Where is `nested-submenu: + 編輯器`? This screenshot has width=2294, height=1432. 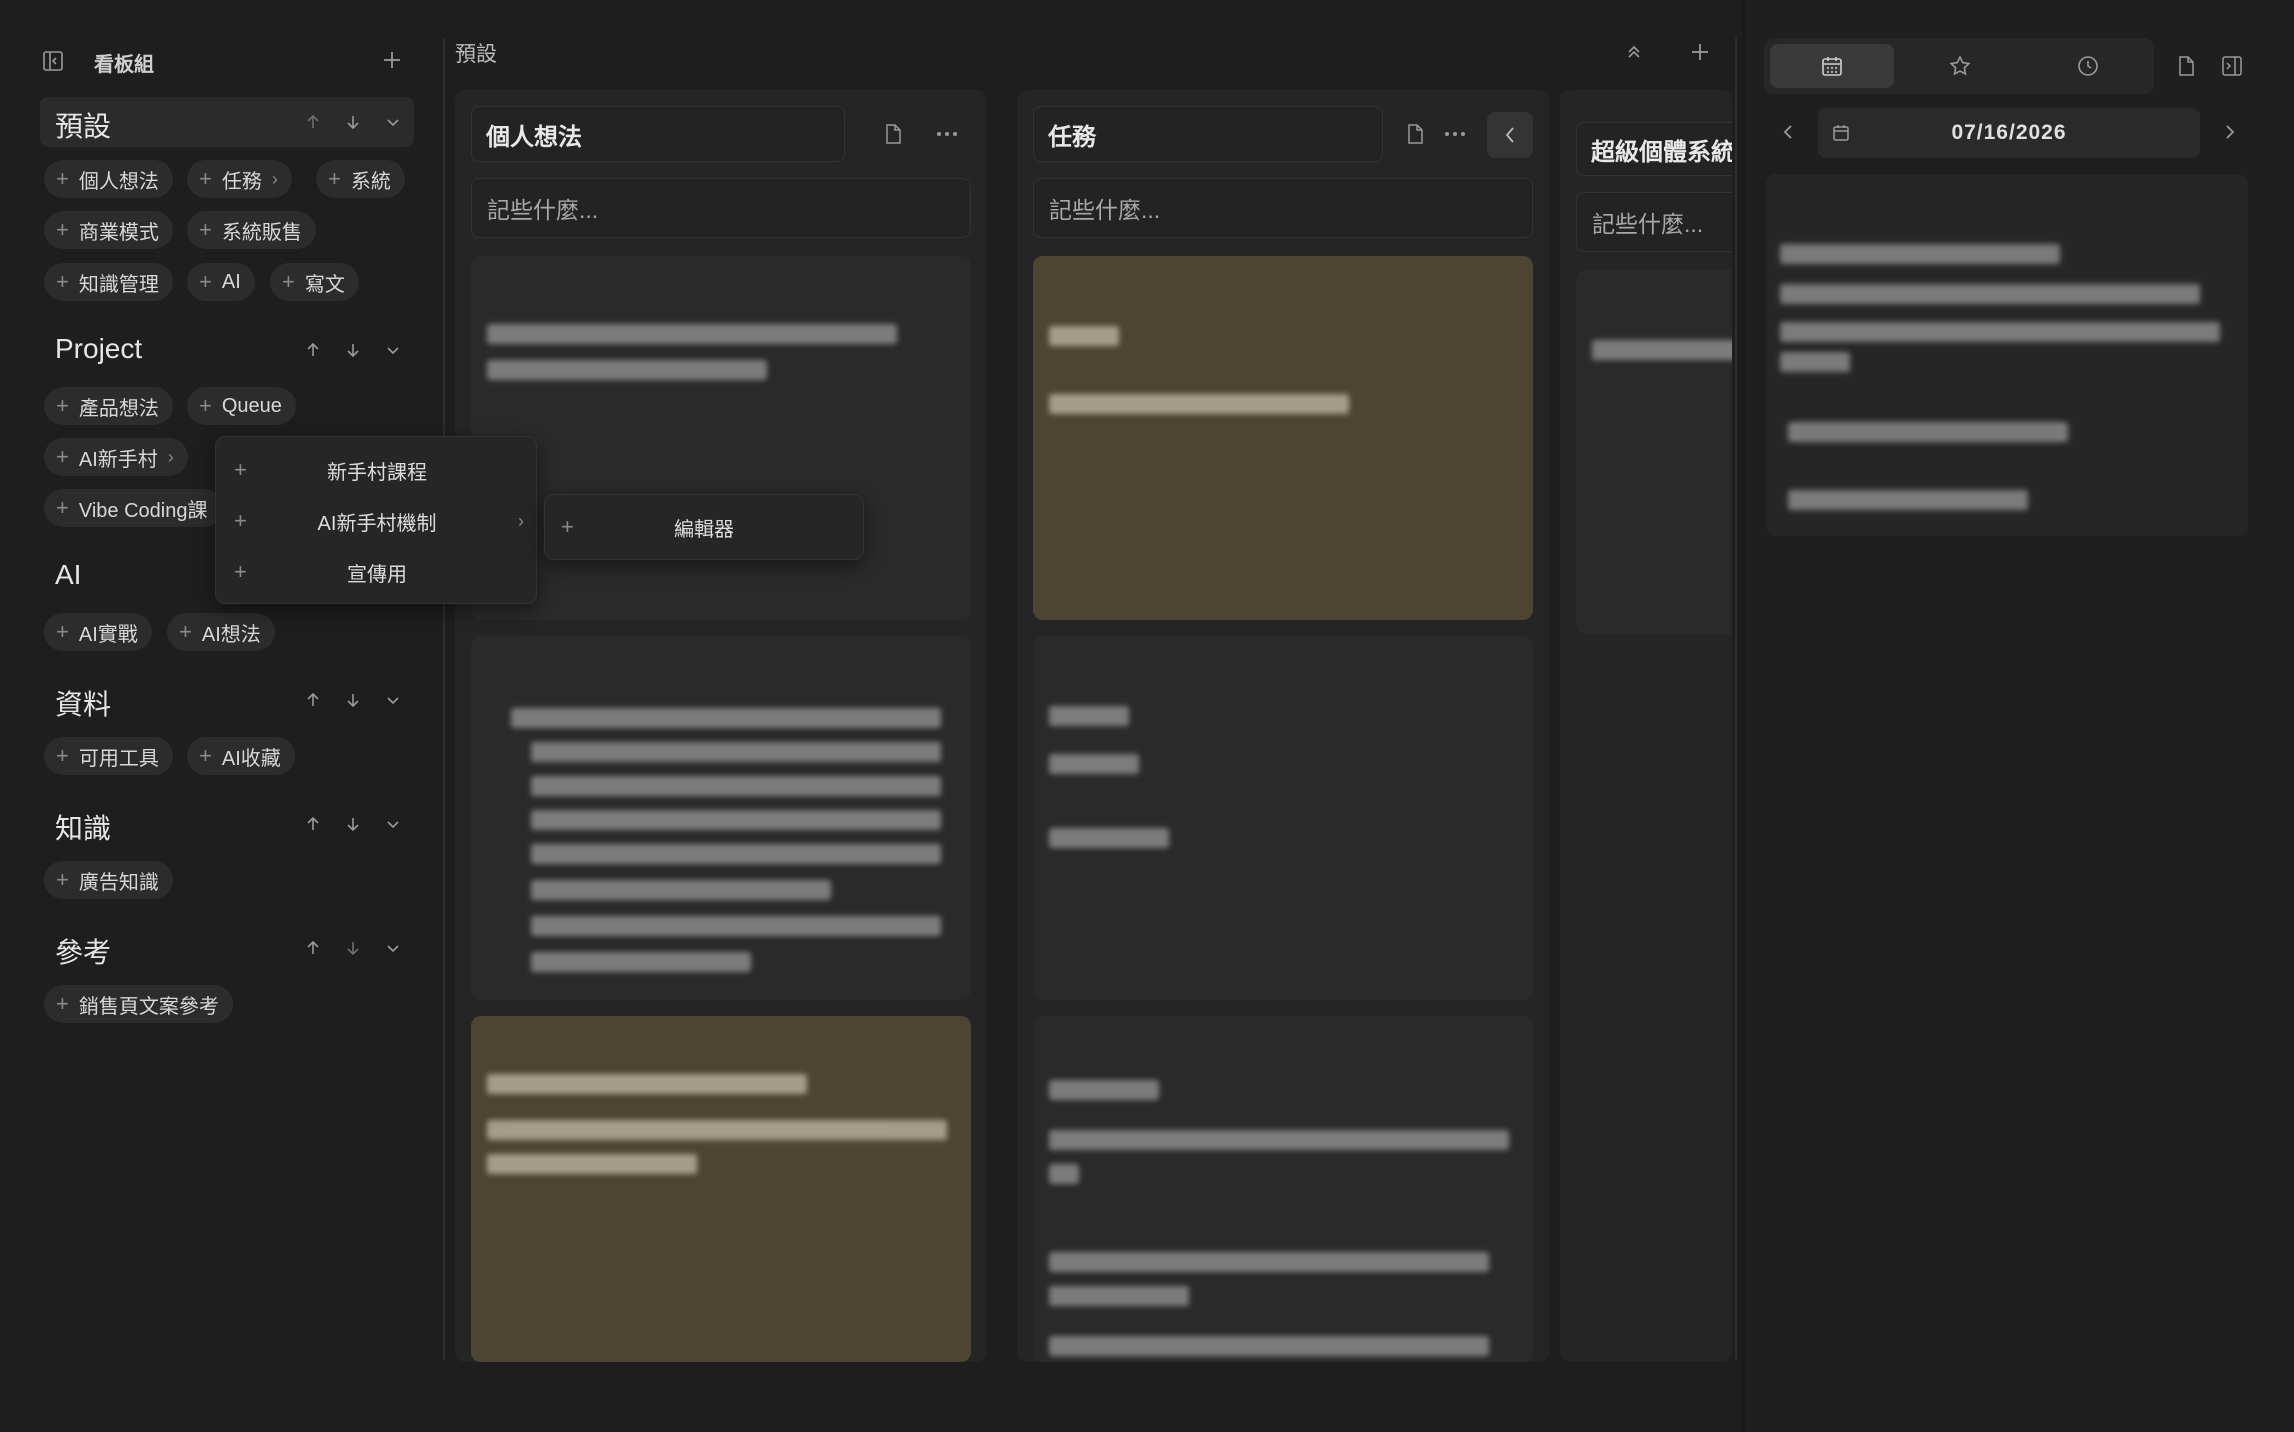 nested-submenu: + 編輯器 is located at coordinates (704, 527).